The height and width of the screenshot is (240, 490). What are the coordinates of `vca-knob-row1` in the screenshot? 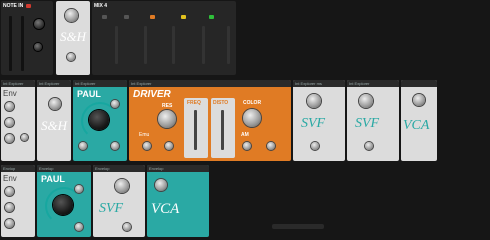 It's located at (419, 100).